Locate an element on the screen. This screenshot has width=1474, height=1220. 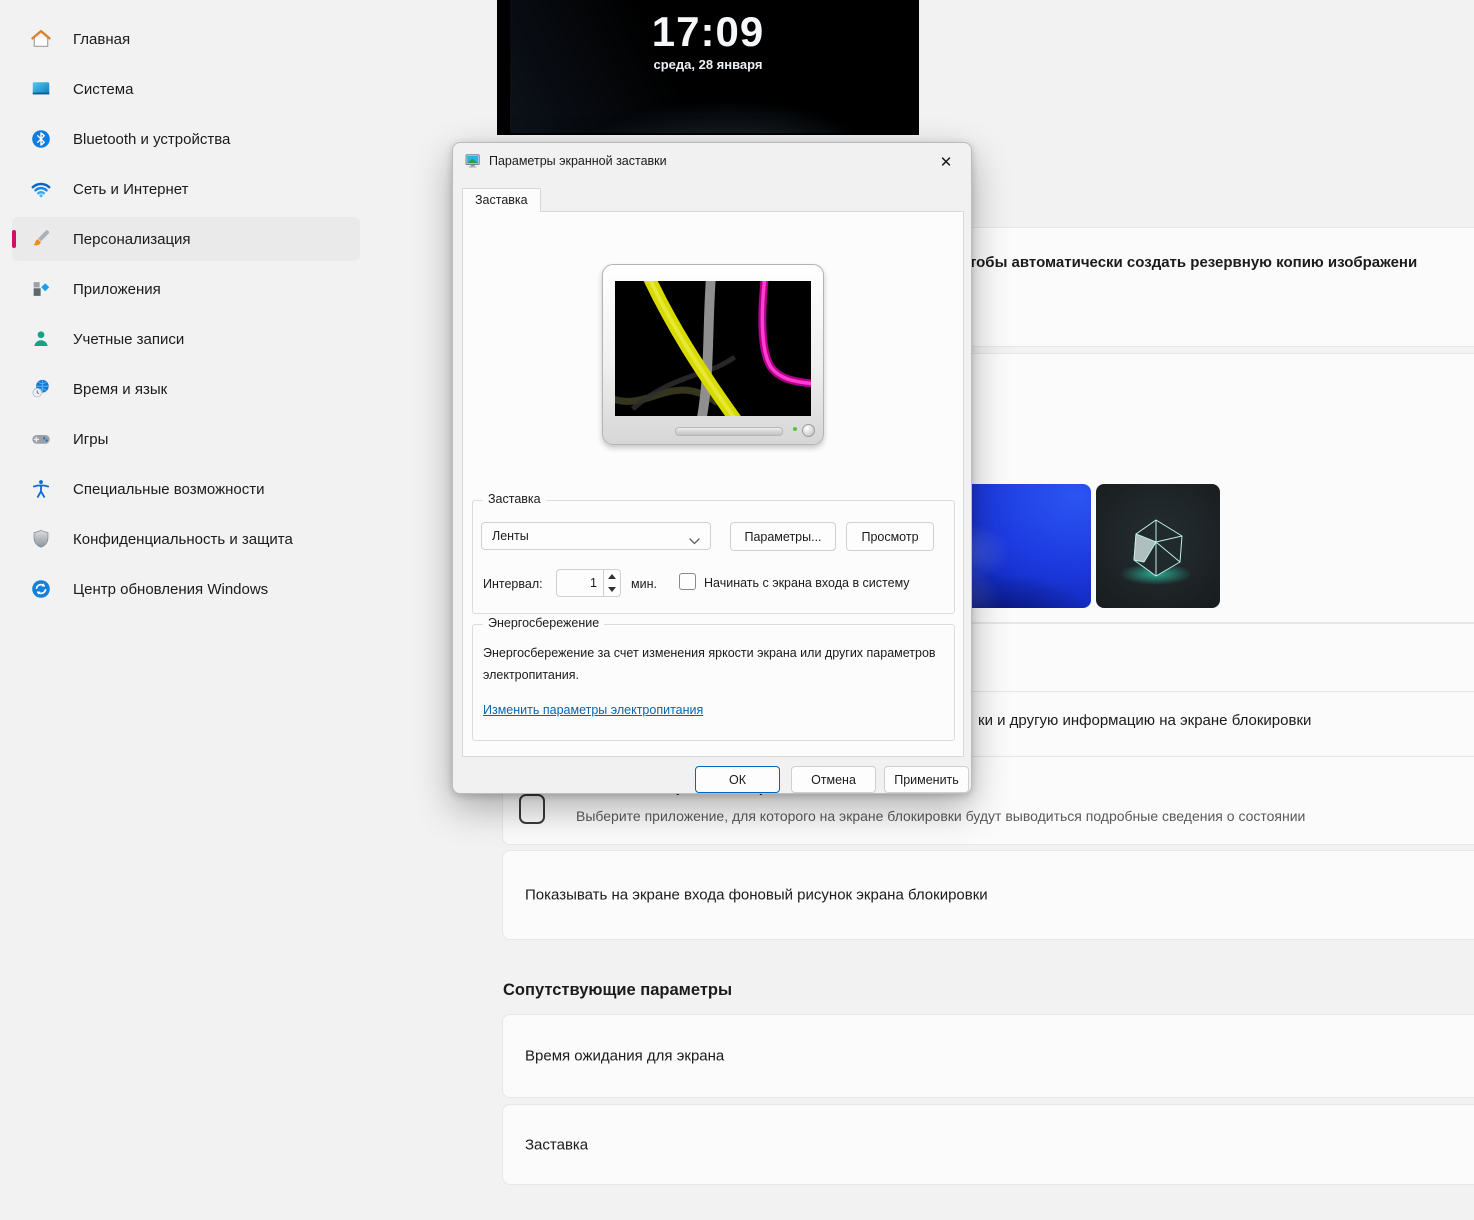
dialog-title: Параметры экранной заставки is located at coordinates (578, 161).